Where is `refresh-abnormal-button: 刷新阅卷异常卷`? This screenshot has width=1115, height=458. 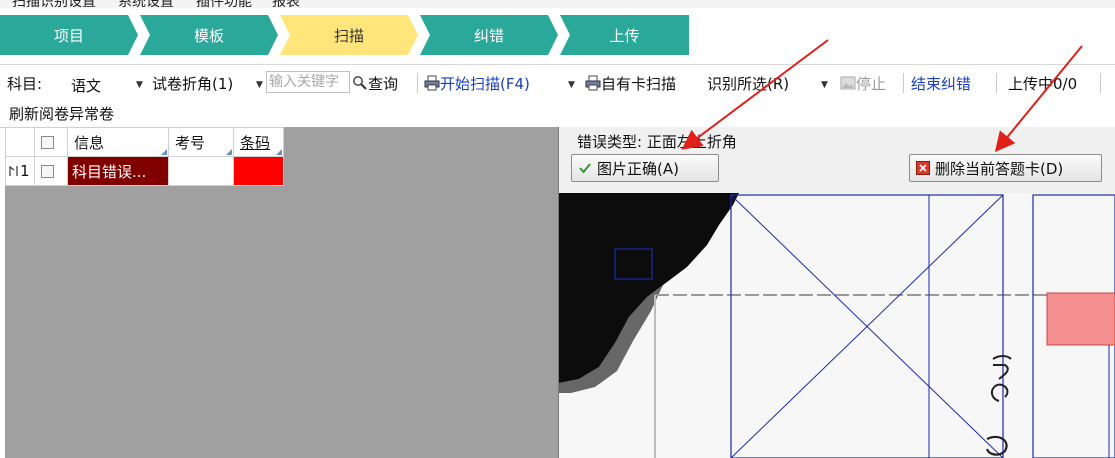 refresh-abnormal-button: 刷新阅卷异常卷 is located at coordinates (61, 113).